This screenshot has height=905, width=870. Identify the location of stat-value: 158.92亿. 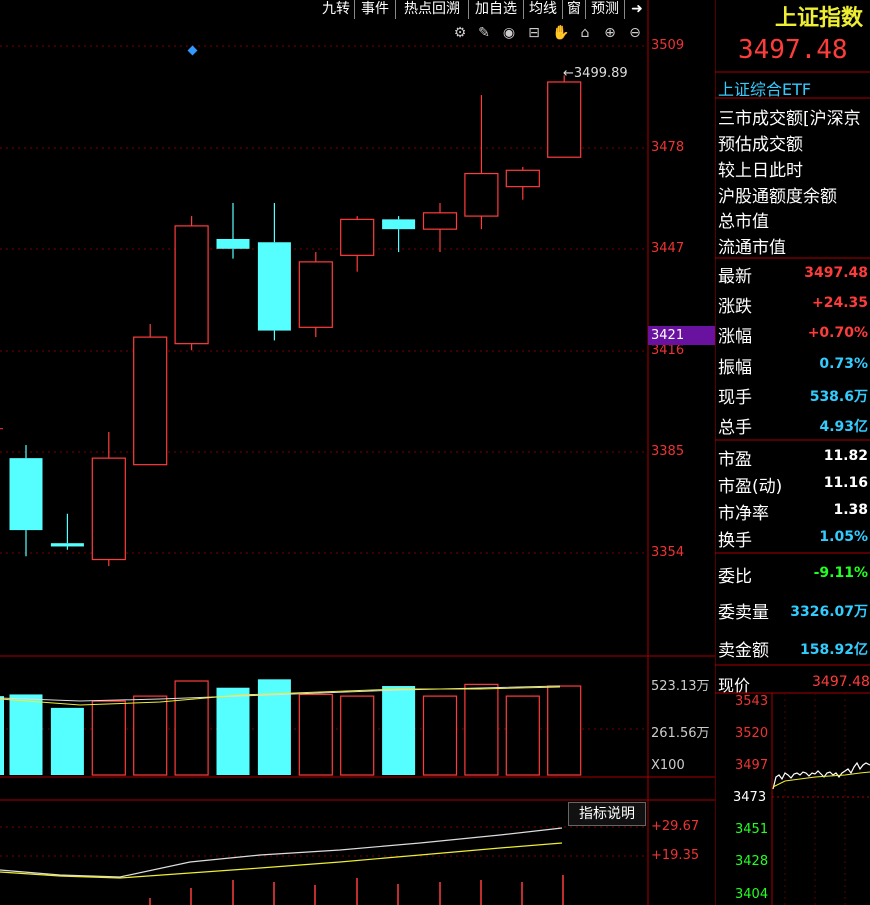
(833, 650).